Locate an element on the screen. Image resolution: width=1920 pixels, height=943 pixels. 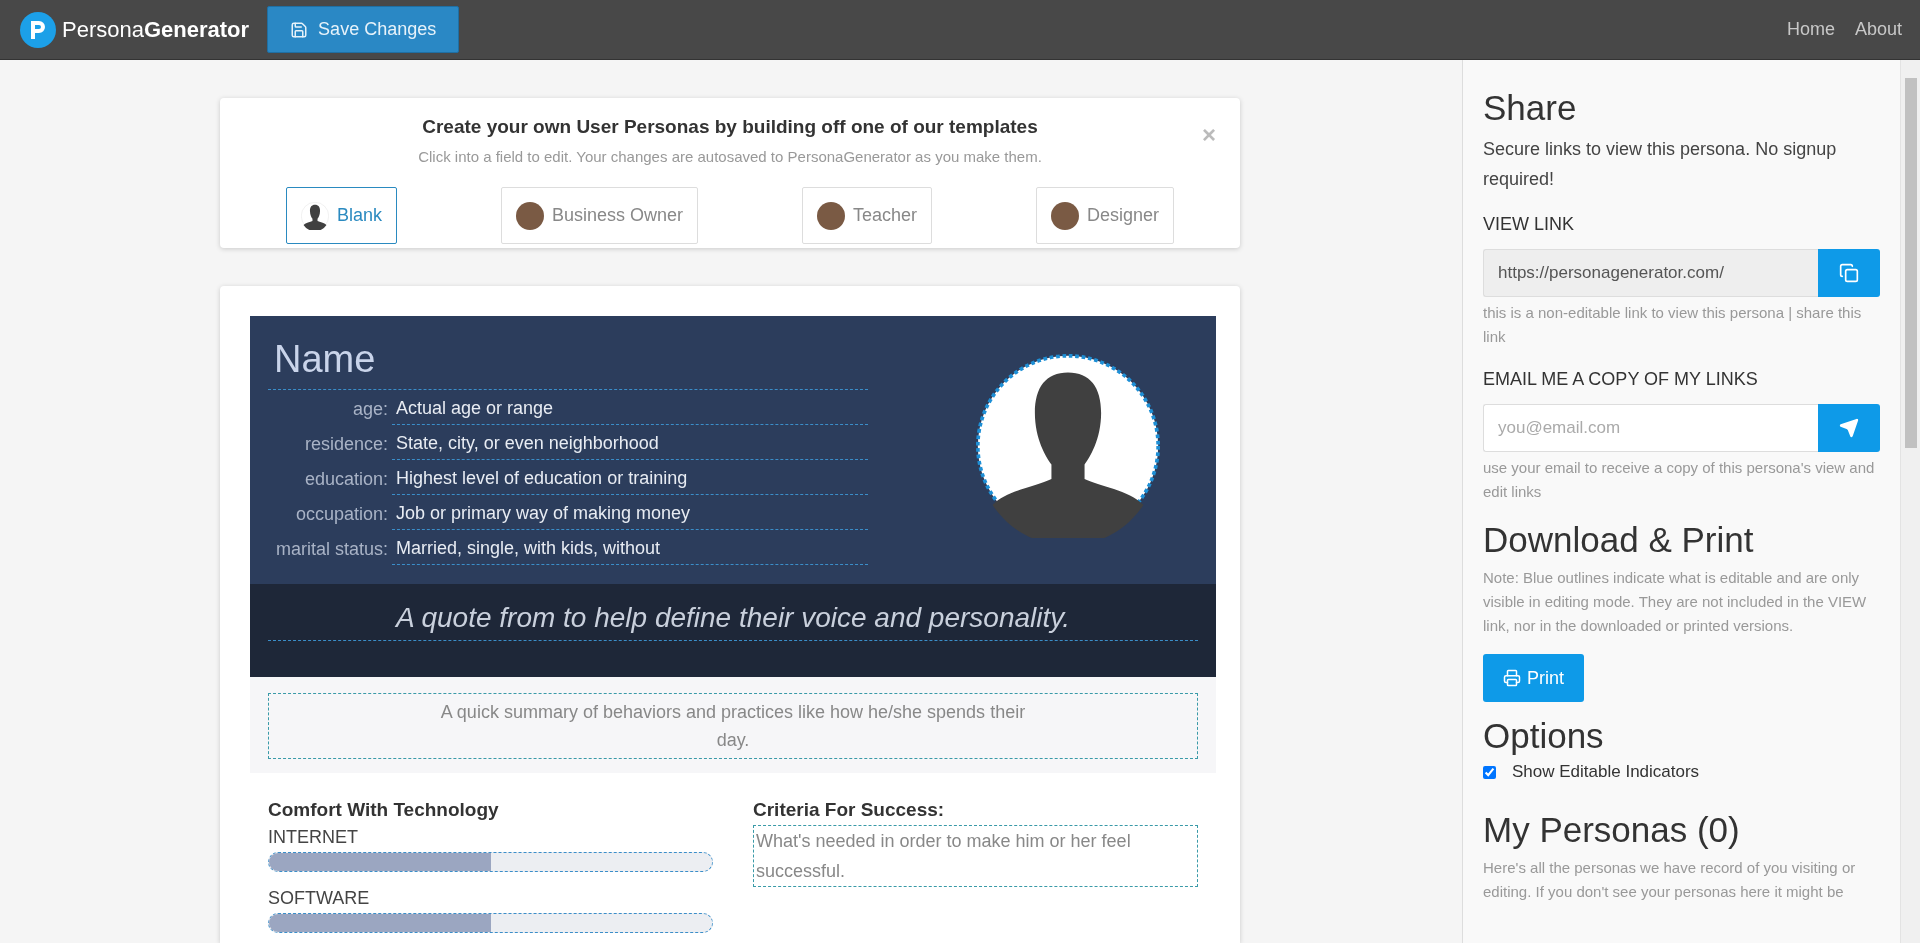
section-title: Comfort With Technology is located at coordinates (384, 810).